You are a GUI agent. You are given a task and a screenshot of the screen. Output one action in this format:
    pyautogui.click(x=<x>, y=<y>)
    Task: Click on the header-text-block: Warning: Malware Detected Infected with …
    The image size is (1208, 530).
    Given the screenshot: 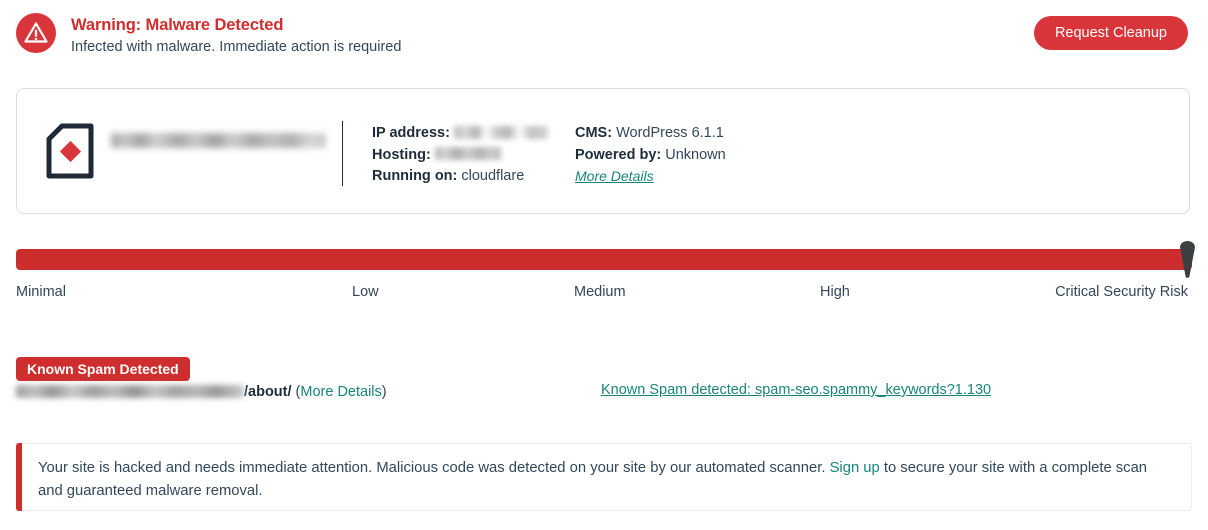 What is the action you would take?
    pyautogui.click(x=236, y=36)
    